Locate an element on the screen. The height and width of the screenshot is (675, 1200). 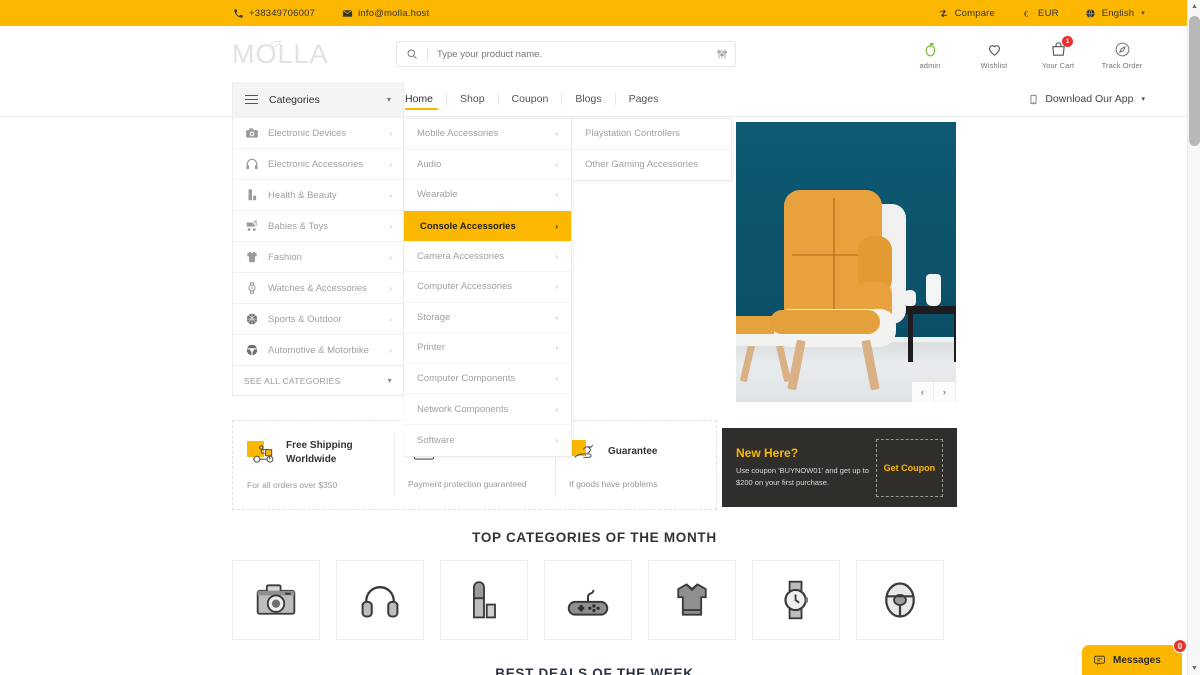
nav-item-shop: Shop is located at coordinates (472, 99).